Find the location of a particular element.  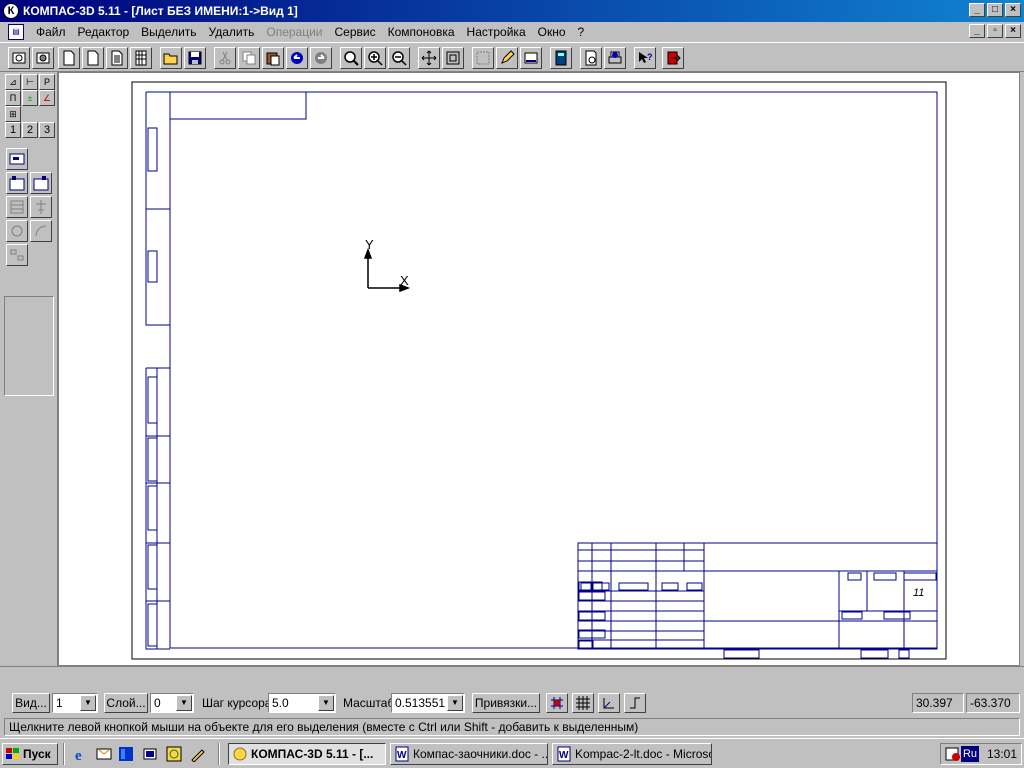

menu-settings: Настройка is located at coordinates (496, 32).